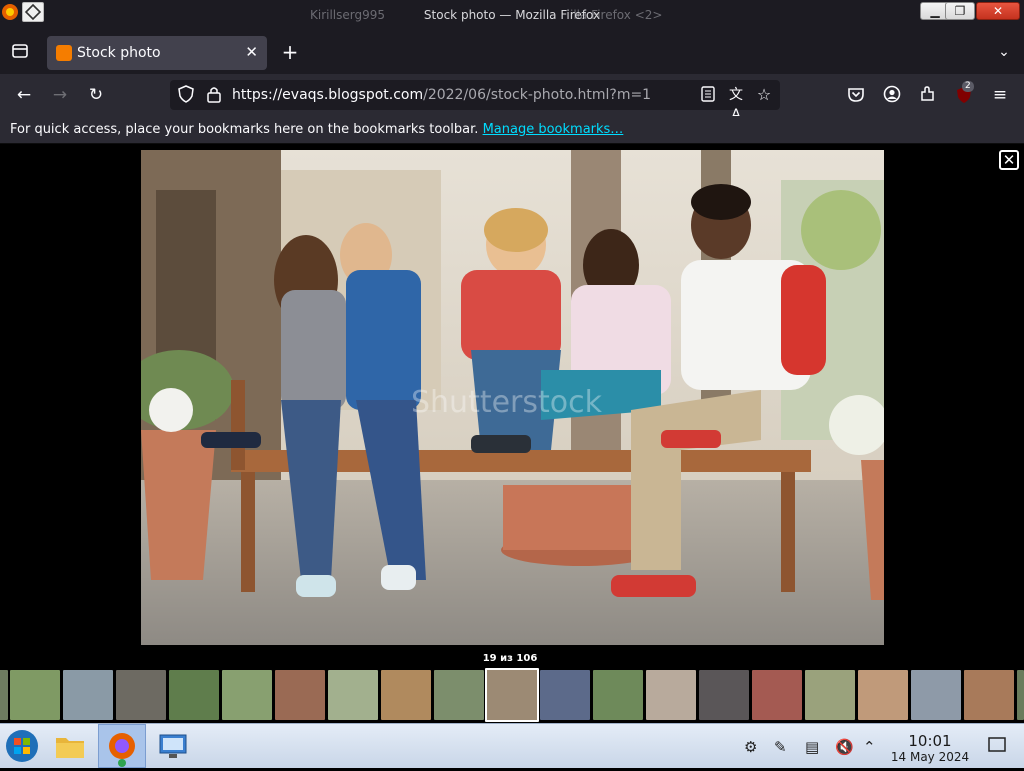 This screenshot has height=771, width=1024. What do you see at coordinates (60, 95) in the screenshot?
I see `forward-icon: →` at bounding box center [60, 95].